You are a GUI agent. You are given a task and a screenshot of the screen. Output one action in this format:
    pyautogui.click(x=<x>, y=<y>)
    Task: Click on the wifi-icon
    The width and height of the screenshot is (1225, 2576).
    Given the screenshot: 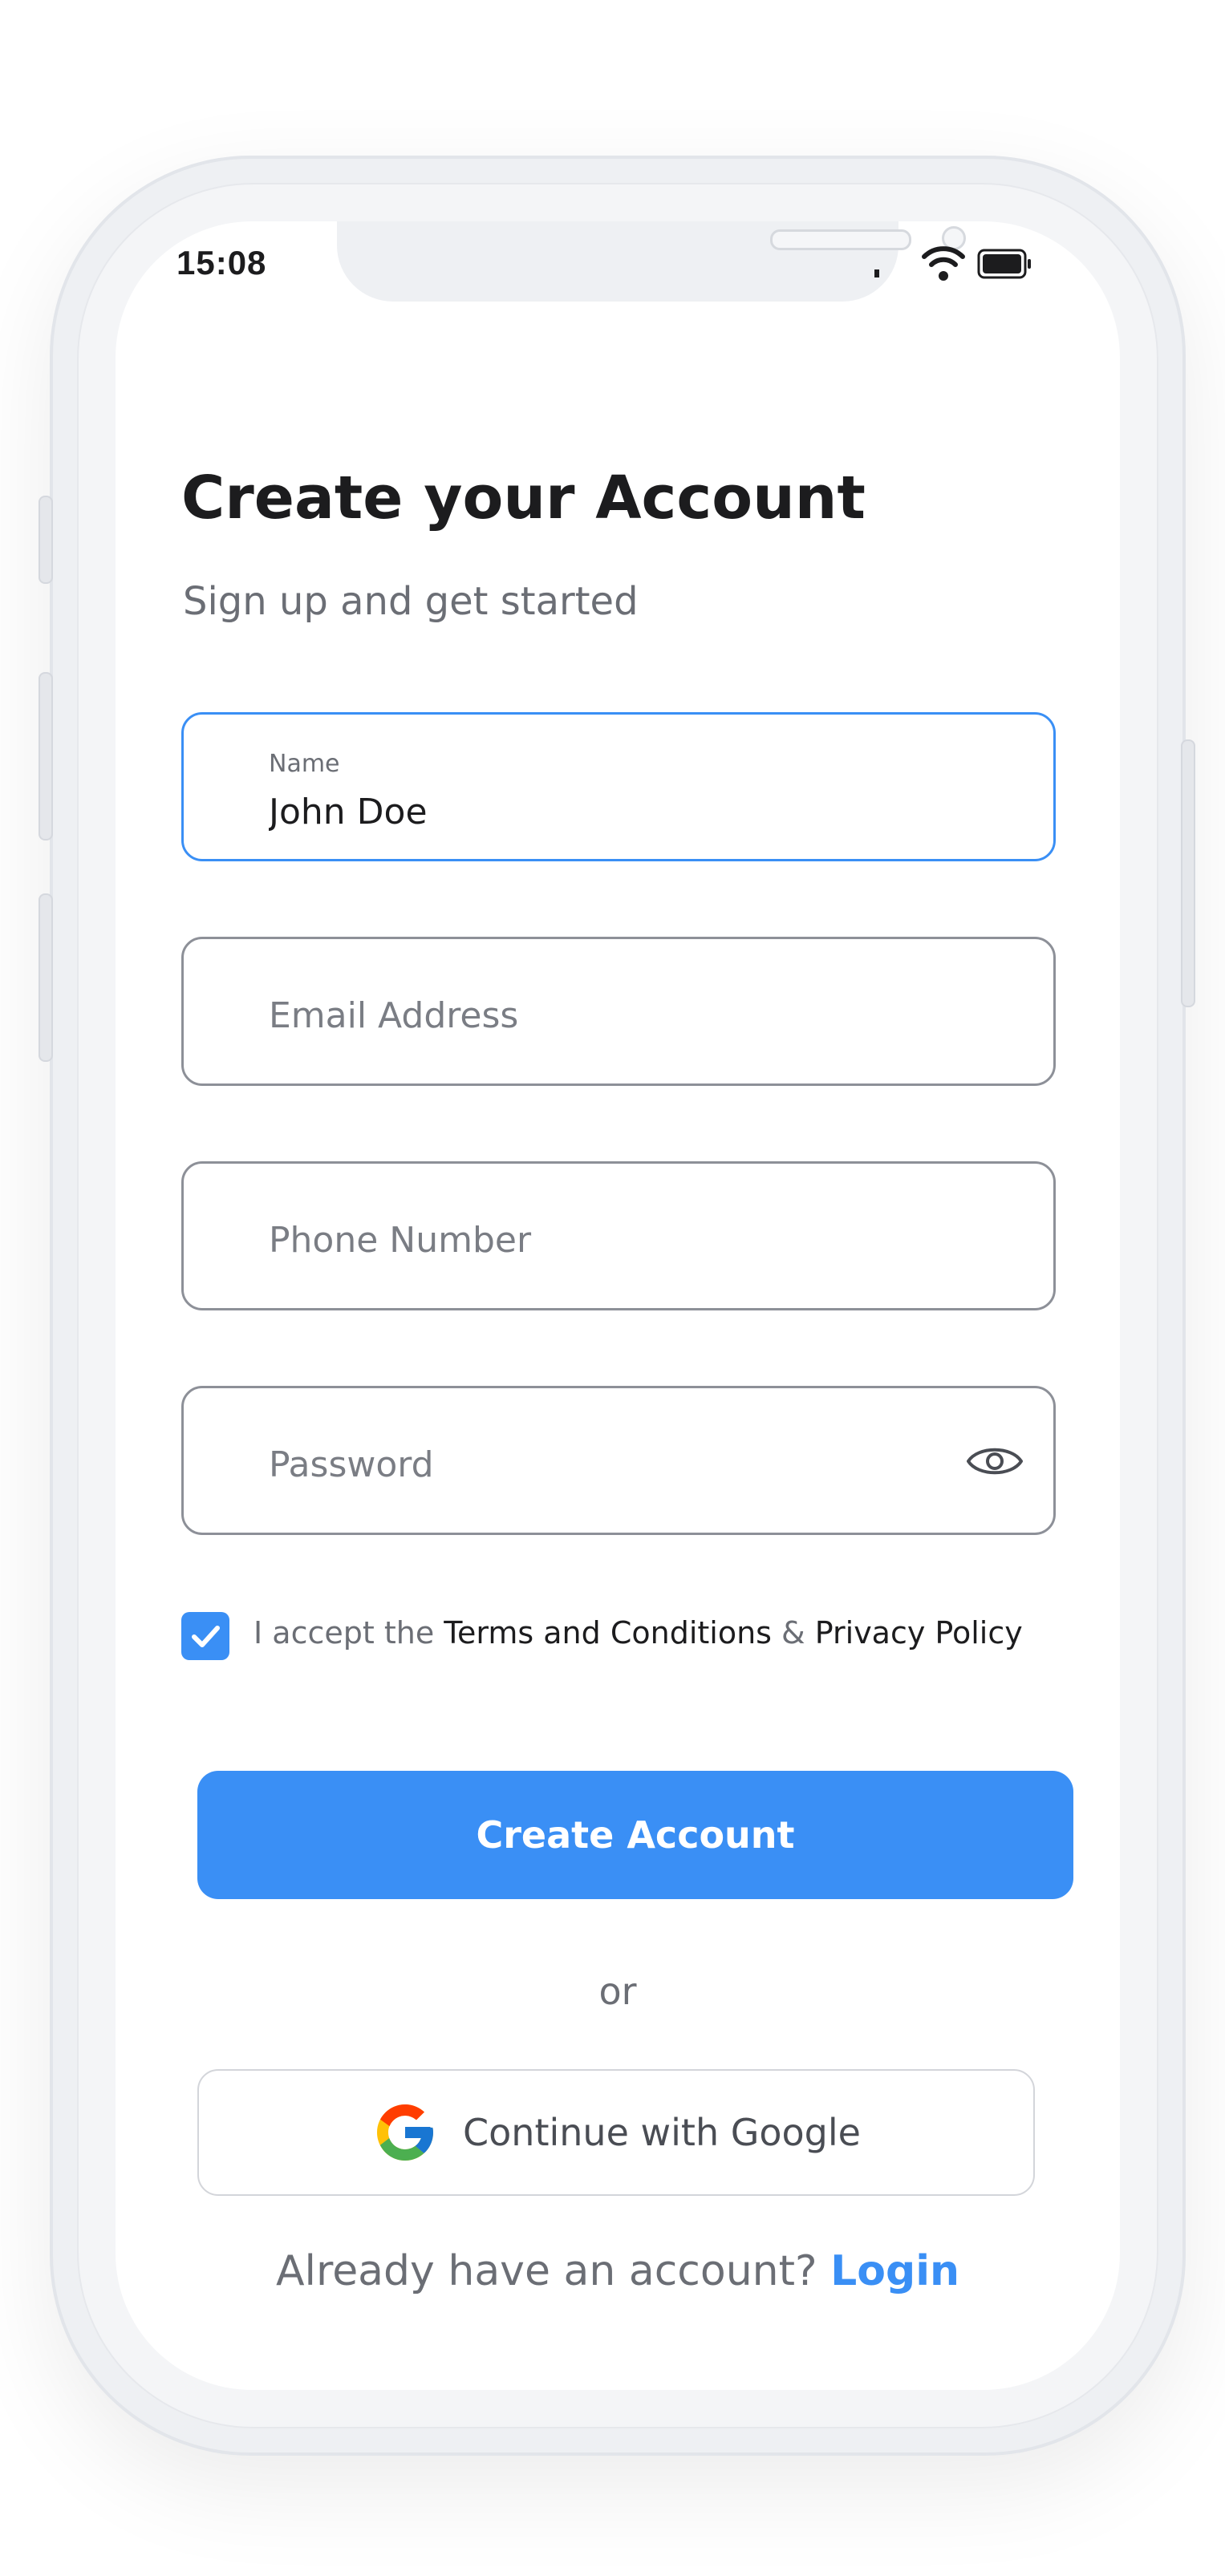 What is the action you would take?
    pyautogui.click(x=943, y=263)
    